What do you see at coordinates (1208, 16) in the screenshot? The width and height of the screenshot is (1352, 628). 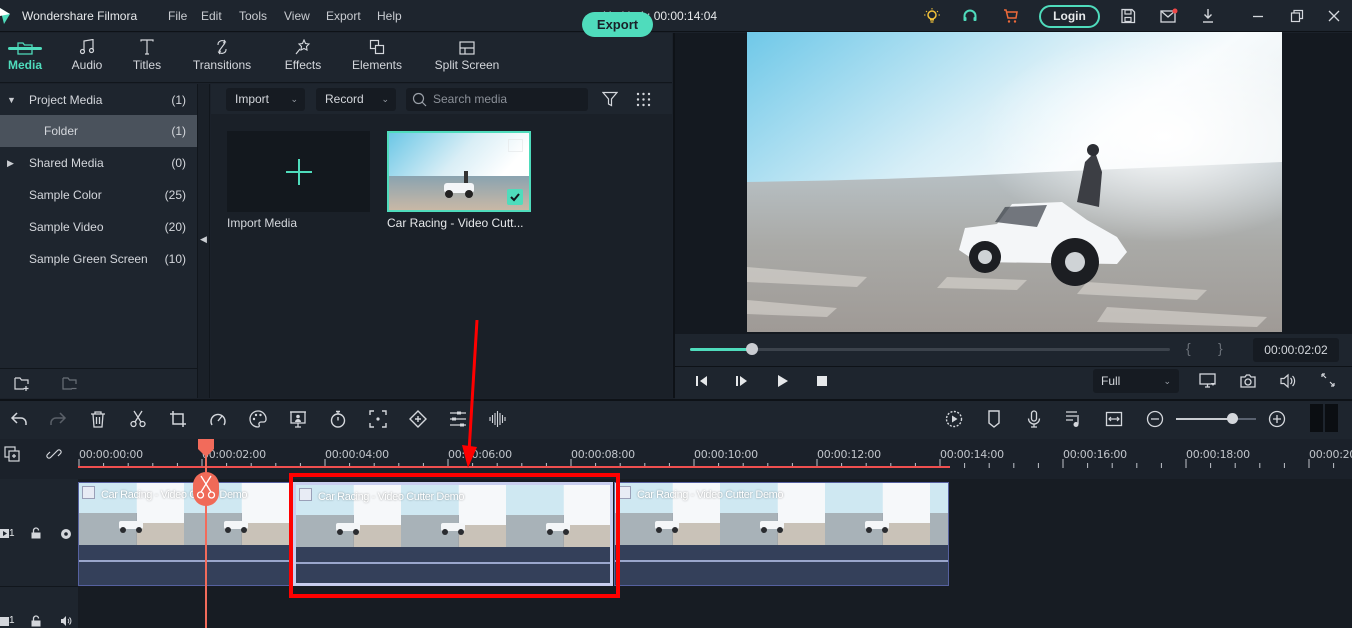 I see `download-icon` at bounding box center [1208, 16].